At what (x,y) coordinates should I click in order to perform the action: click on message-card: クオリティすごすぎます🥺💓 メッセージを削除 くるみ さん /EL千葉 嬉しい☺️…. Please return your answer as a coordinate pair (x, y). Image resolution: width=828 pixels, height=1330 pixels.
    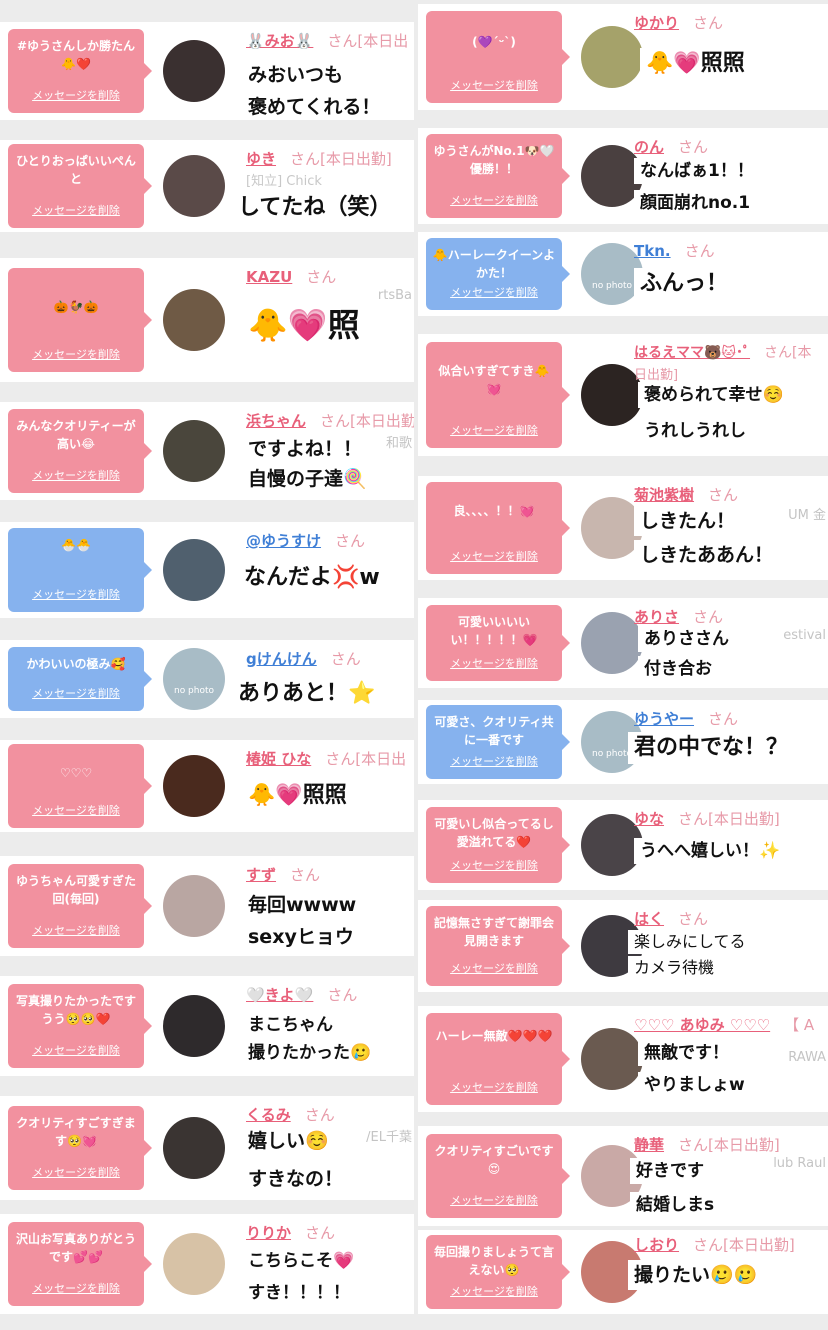
    Looking at the image, I should click on (207, 1148).